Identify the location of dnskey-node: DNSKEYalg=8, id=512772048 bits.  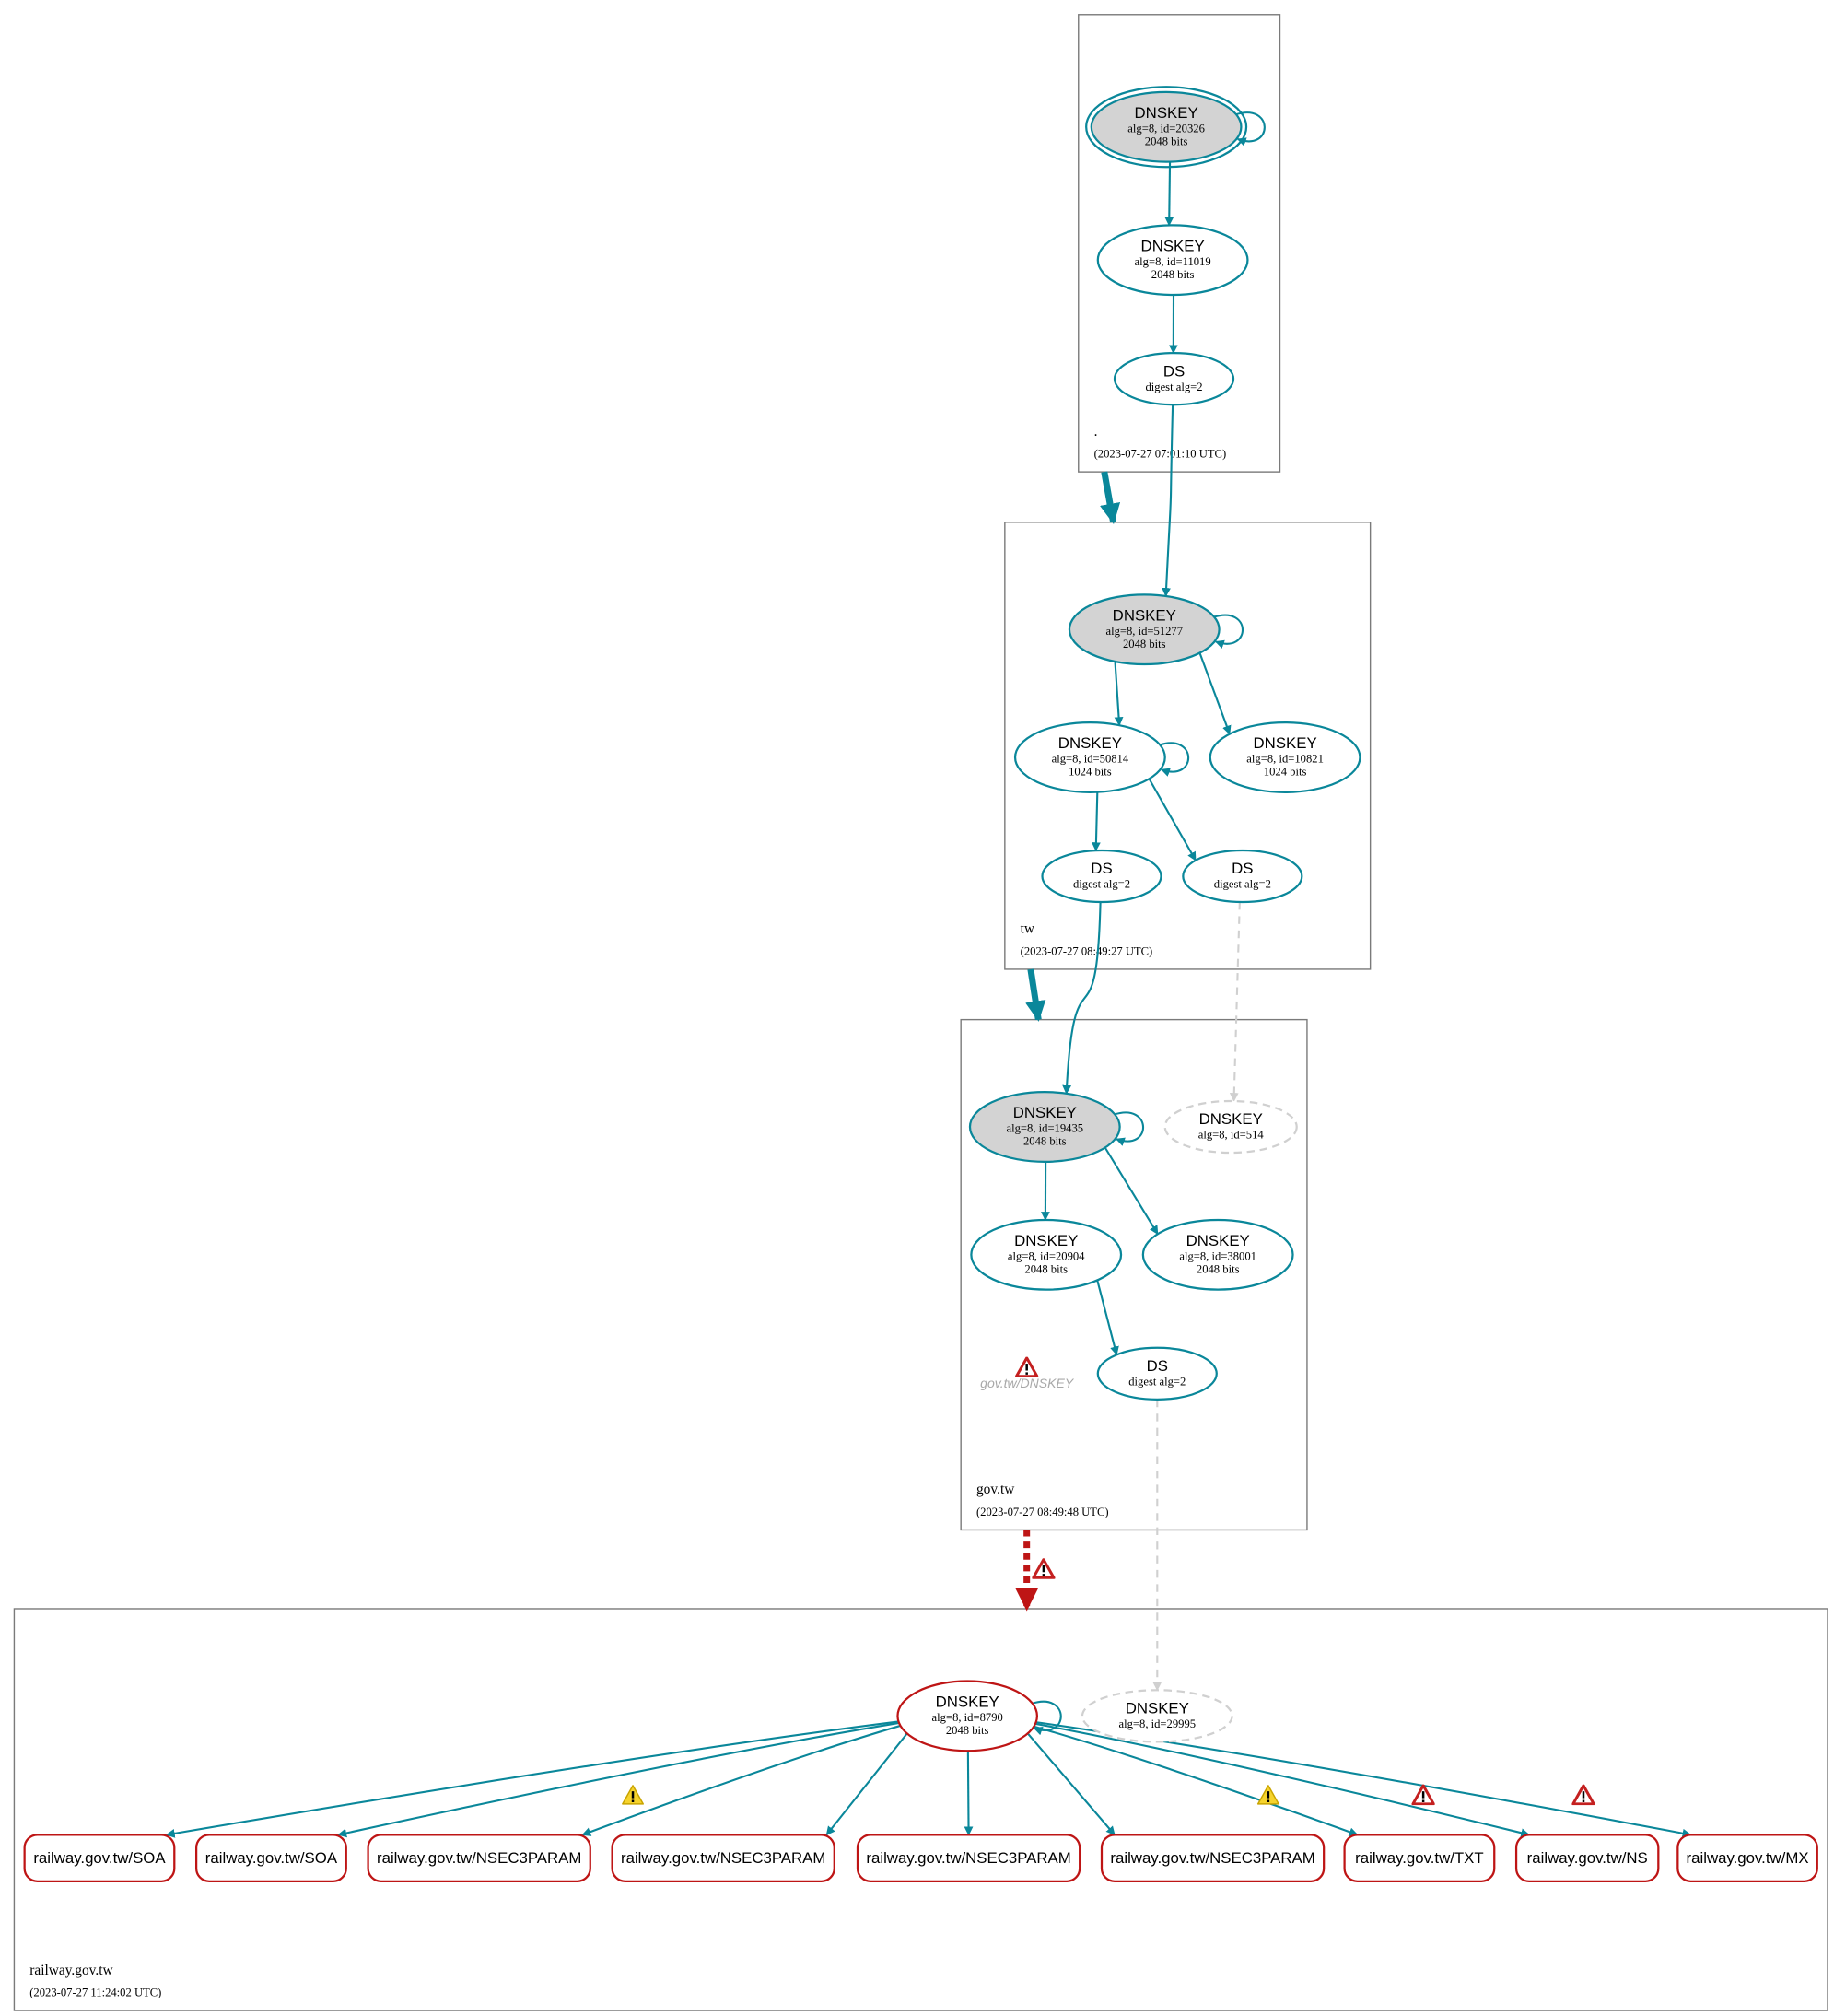
(1144, 629).